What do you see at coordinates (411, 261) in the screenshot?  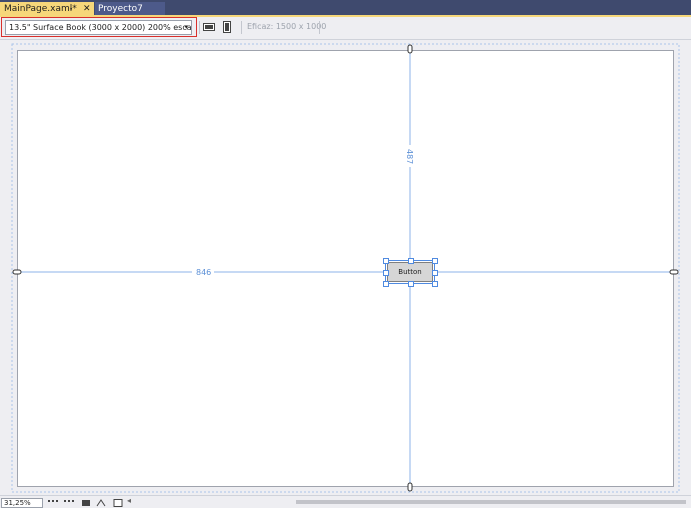 I see `resize-handle-top` at bounding box center [411, 261].